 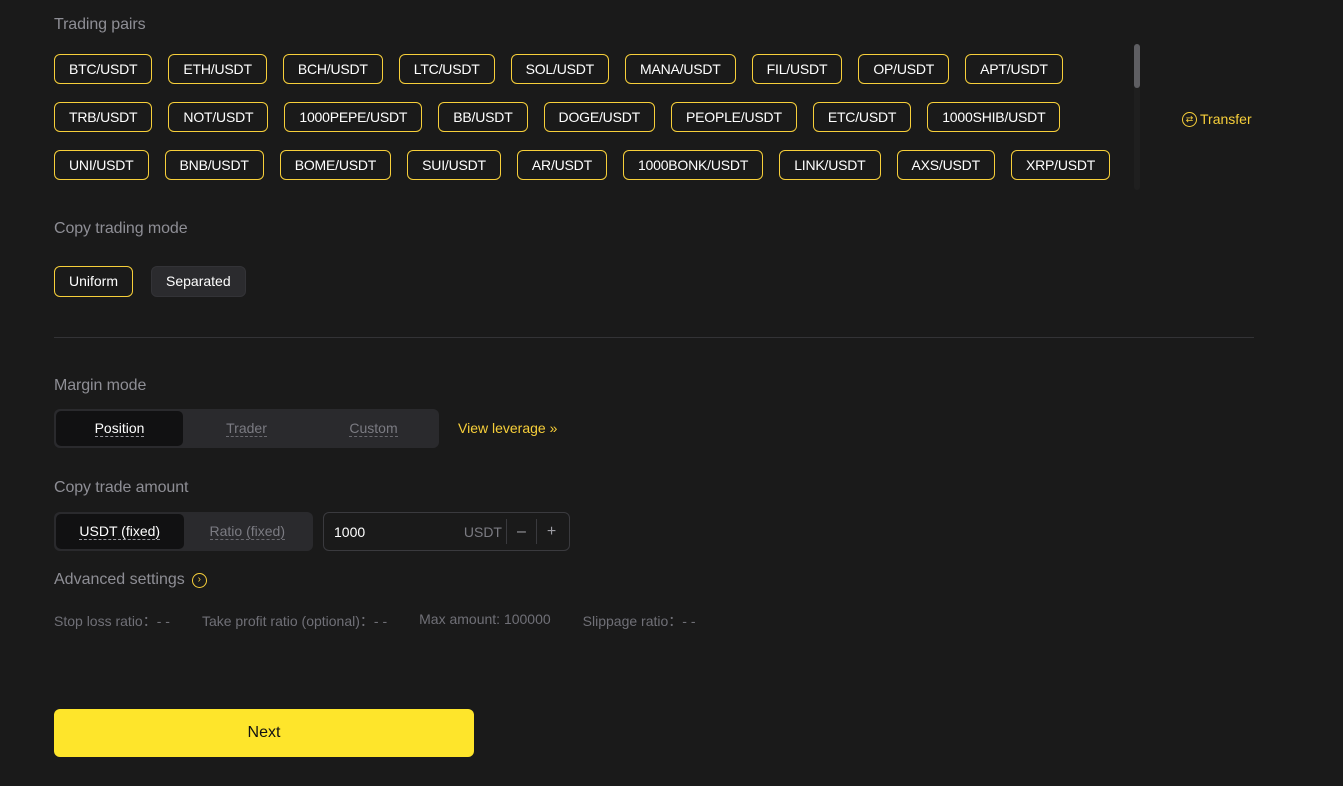 What do you see at coordinates (1226, 119) in the screenshot?
I see `transfer-label: Transfer` at bounding box center [1226, 119].